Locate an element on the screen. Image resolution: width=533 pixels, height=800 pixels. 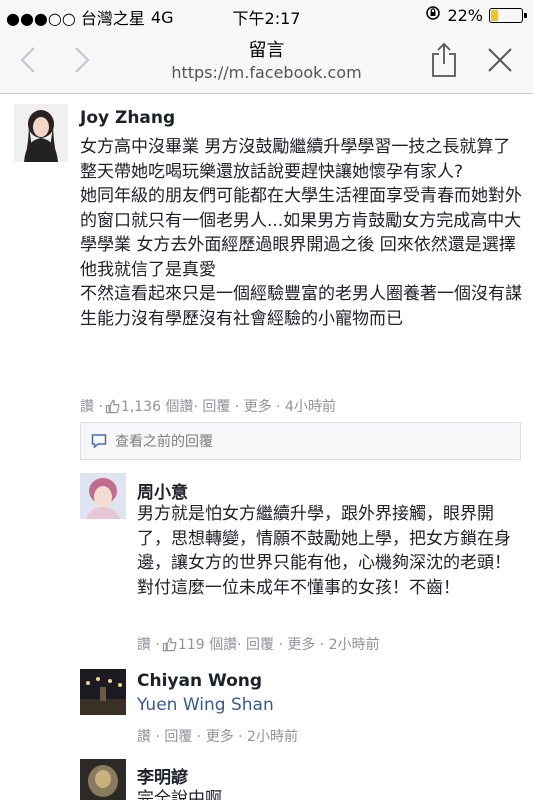
reply-text: 完全說中啊 is located at coordinates (179, 794).